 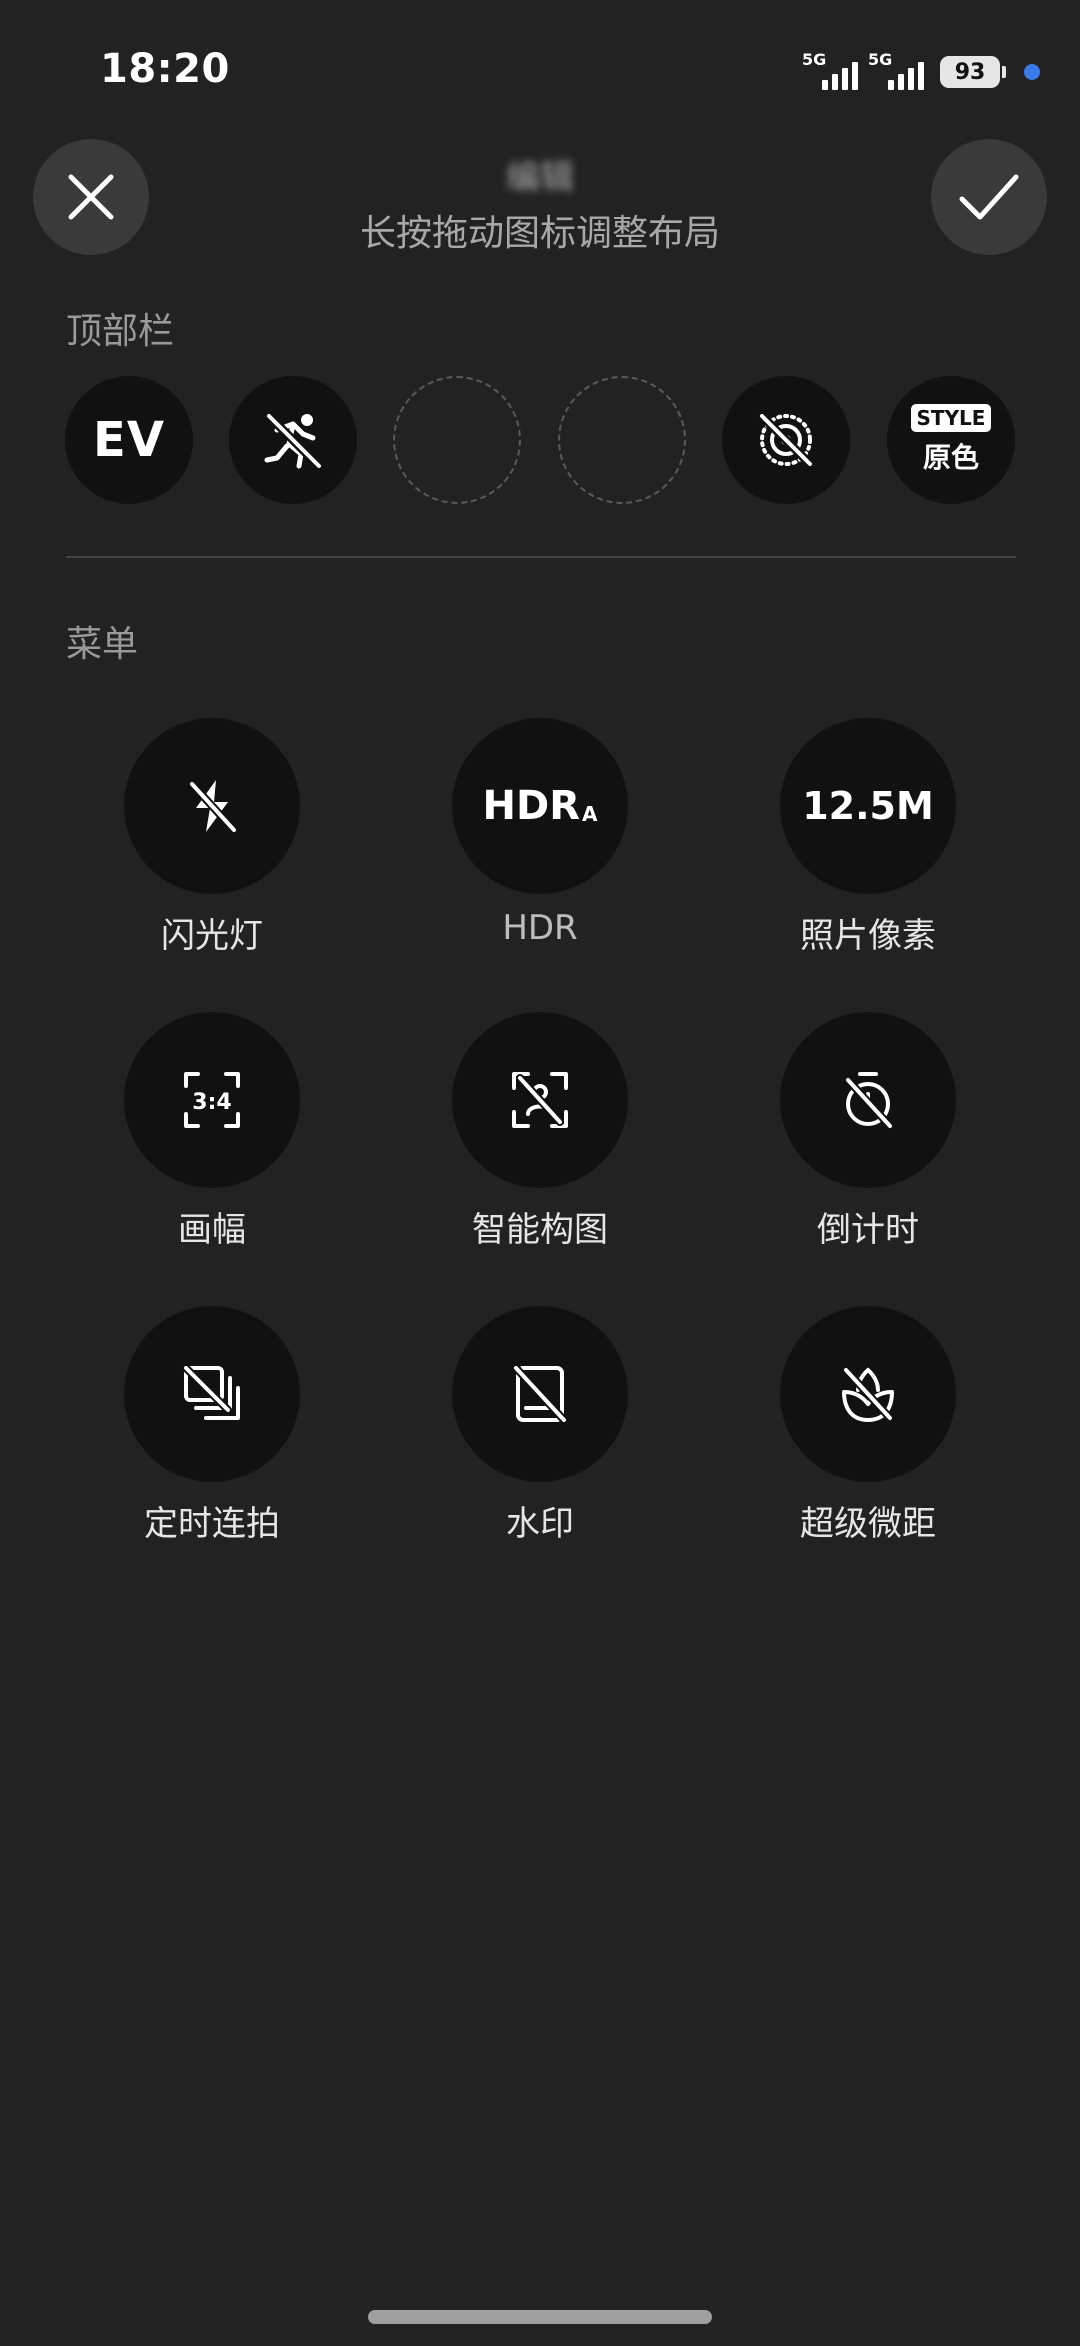 I want to click on page-title: 编辑, so click(x=540, y=178).